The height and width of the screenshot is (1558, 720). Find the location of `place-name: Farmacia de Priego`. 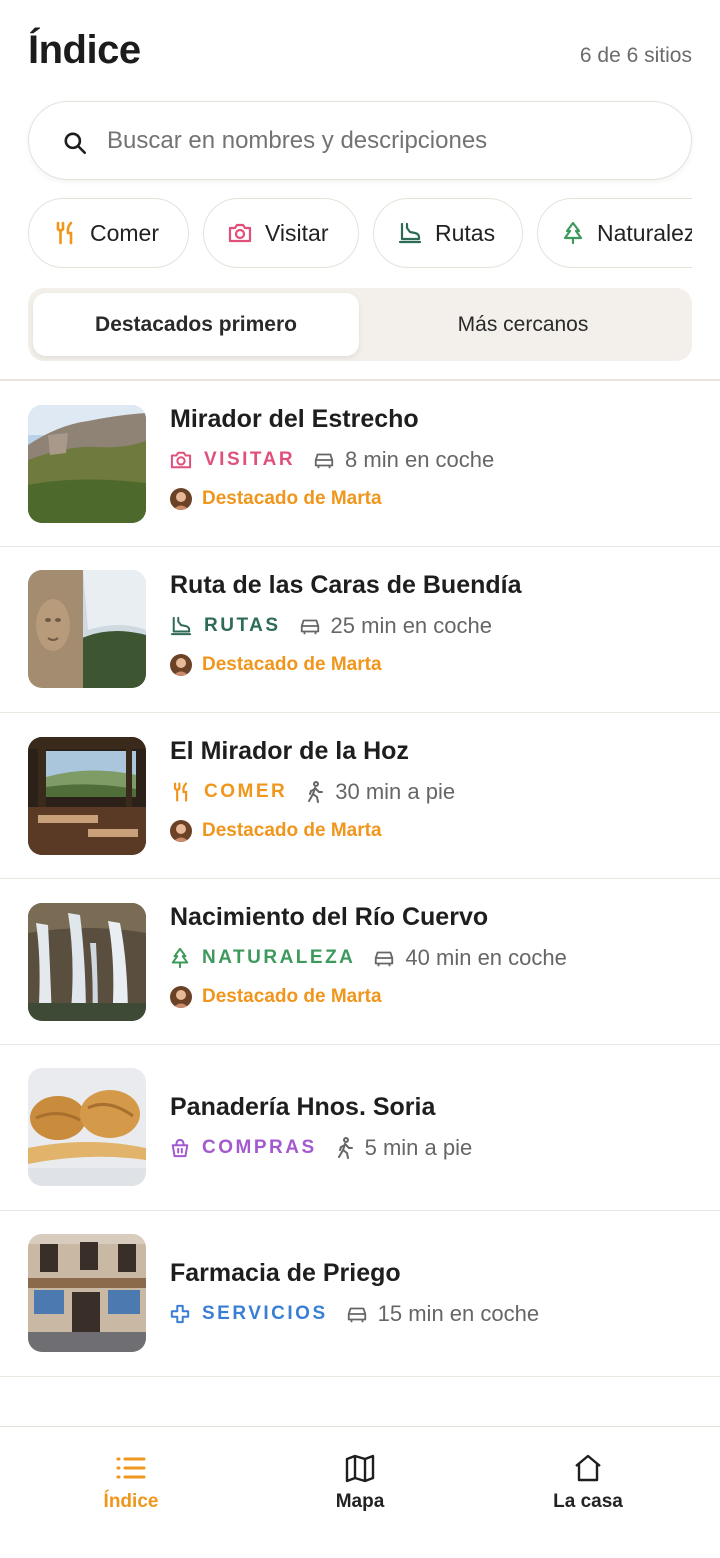

place-name: Farmacia de Priego is located at coordinates (285, 1273).